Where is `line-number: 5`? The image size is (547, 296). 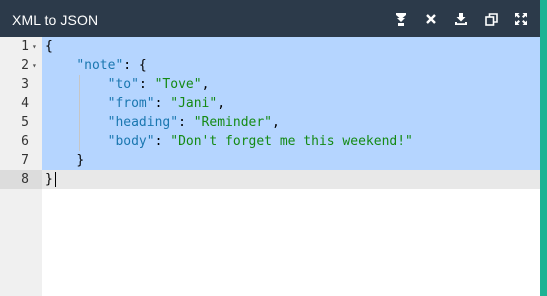 line-number: 5 is located at coordinates (25, 122).